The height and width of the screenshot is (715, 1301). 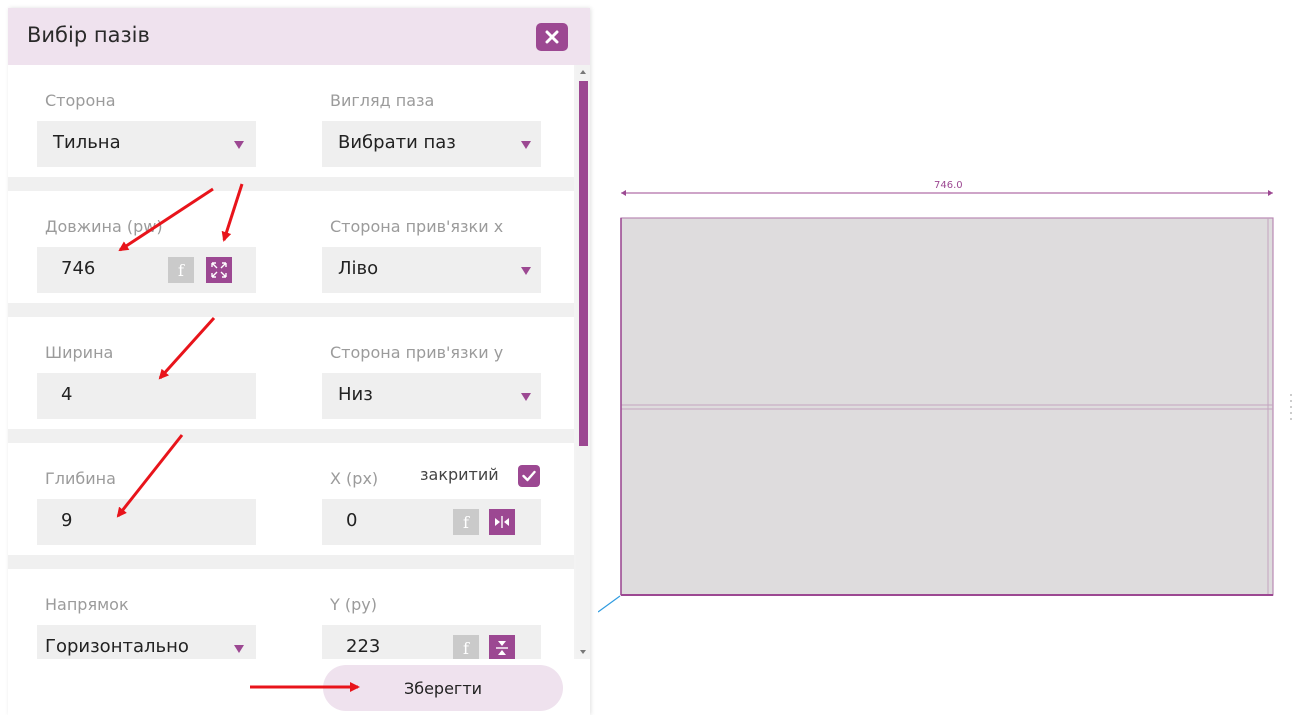 I want to click on x-formula-button: f, so click(x=466, y=522).